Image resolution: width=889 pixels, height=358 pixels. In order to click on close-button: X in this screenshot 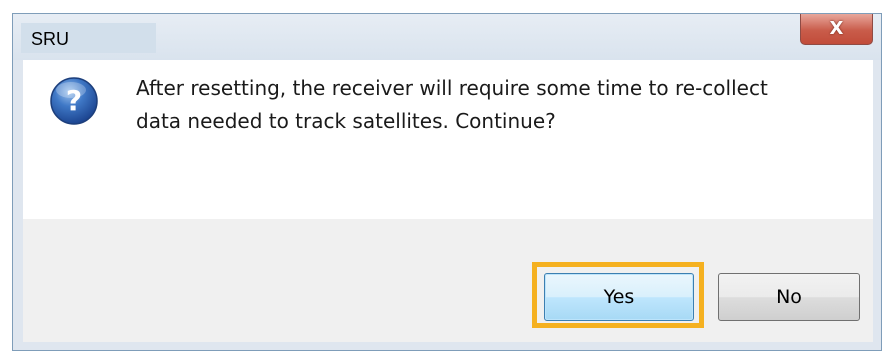, I will do `click(836, 29)`.